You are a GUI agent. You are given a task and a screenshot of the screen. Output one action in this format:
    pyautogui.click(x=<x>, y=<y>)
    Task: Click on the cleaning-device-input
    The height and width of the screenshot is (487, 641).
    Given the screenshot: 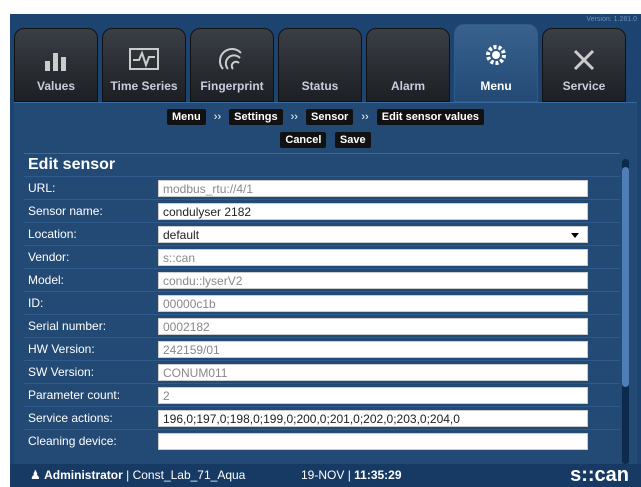 What is the action you would take?
    pyautogui.click(x=373, y=441)
    